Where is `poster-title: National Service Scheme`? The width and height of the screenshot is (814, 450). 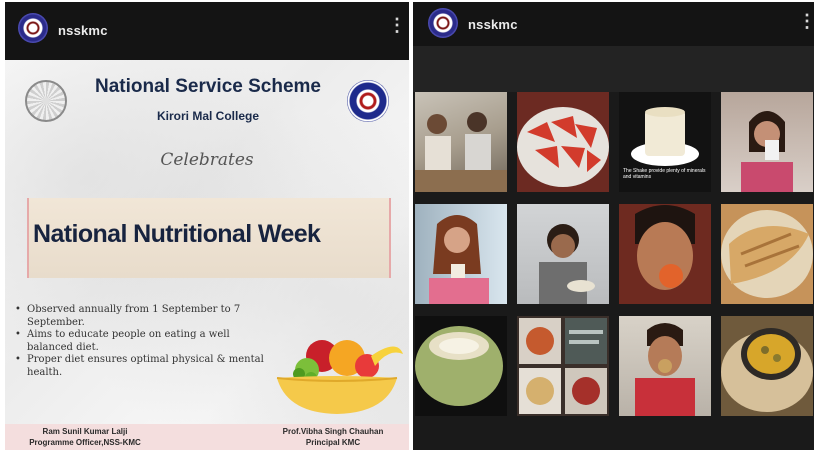 poster-title: National Service Scheme is located at coordinates (208, 86).